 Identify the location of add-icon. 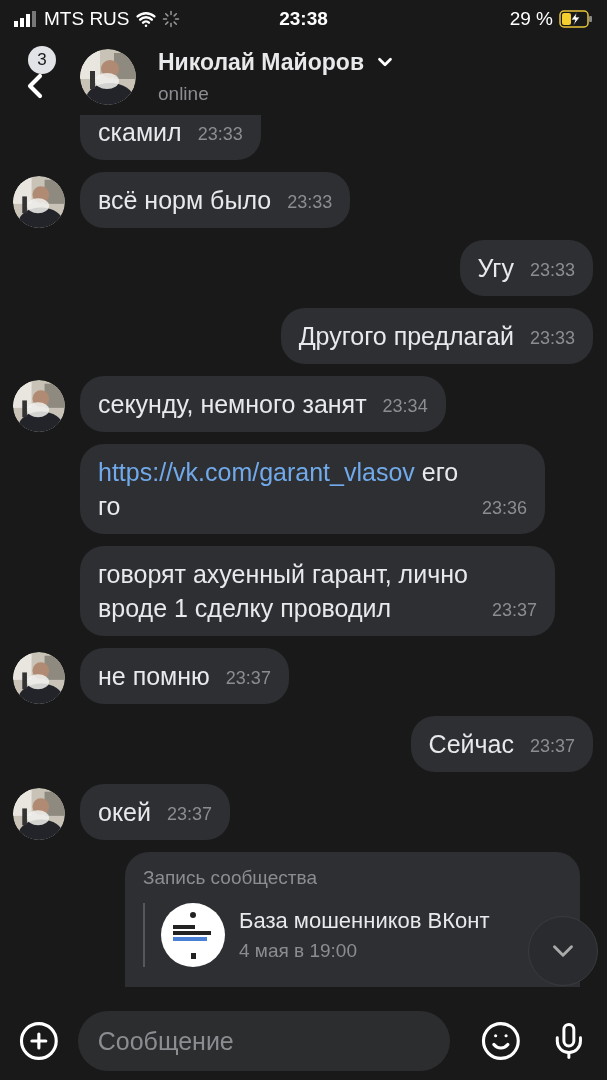
(39, 1041).